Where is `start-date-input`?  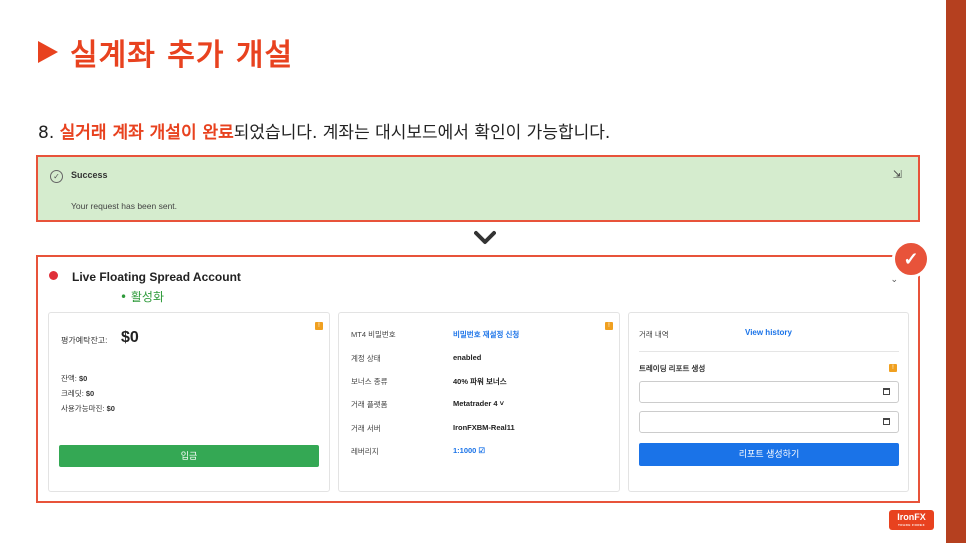 start-date-input is located at coordinates (769, 392).